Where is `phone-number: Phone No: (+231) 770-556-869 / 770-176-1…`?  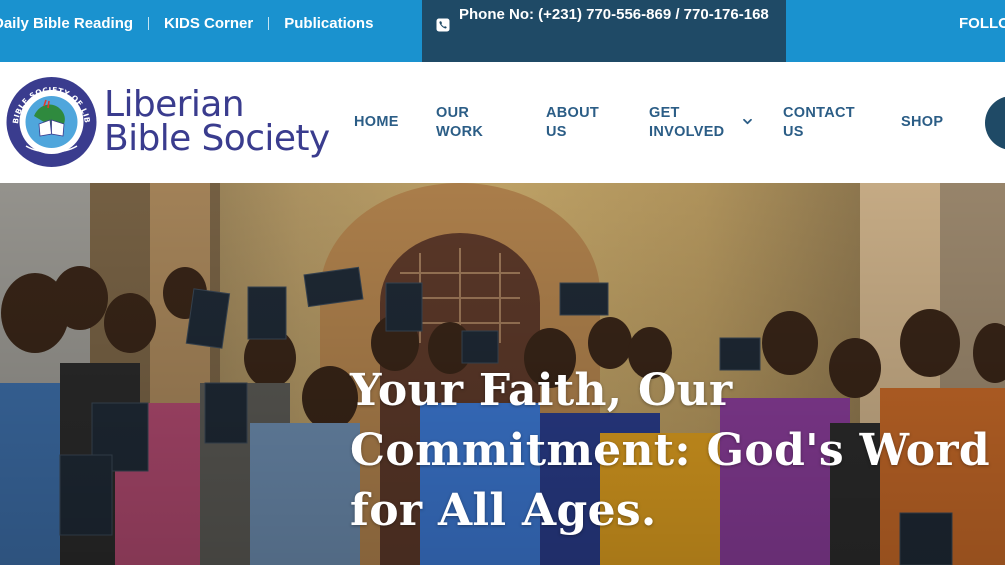
phone-number: Phone No: (+231) 770-556-869 / 770-176-1… is located at coordinates (618, 14).